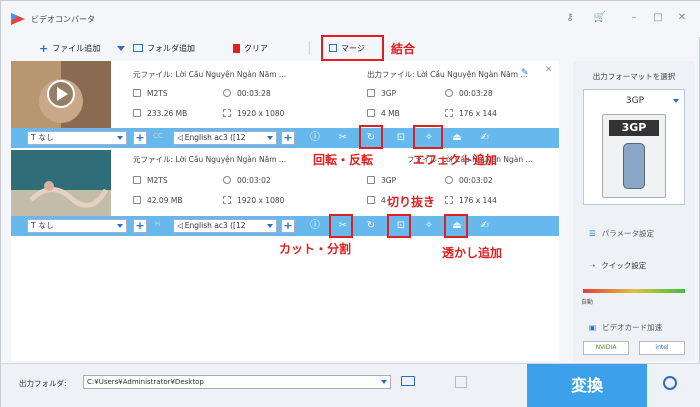  What do you see at coordinates (343, 138) in the screenshot?
I see `scissors-icon: ✂` at bounding box center [343, 138].